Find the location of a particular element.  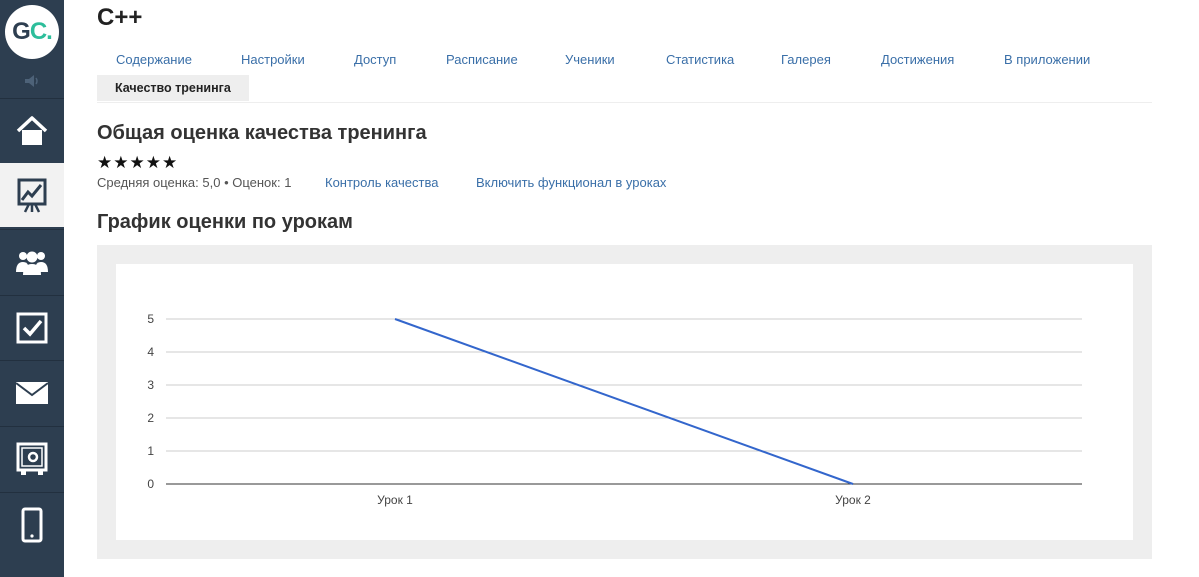

phone-icon is located at coordinates (32, 524).